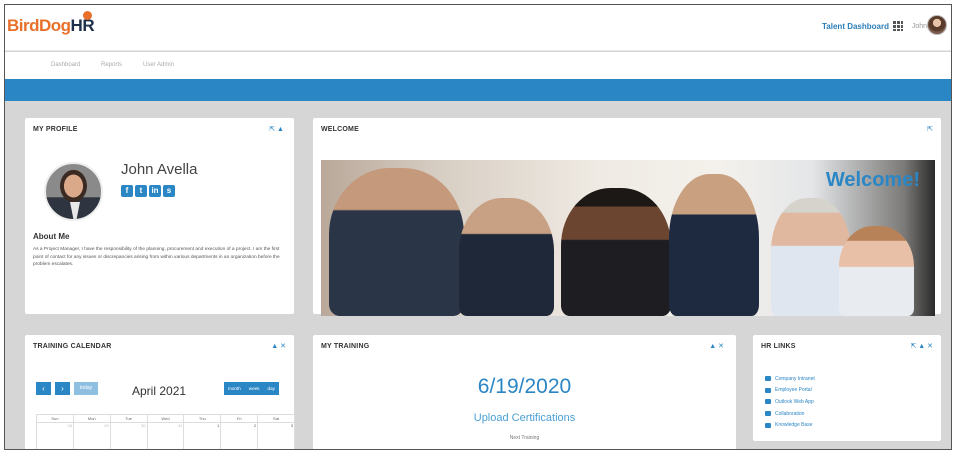  I want to click on next-month-button: ›, so click(62, 388).